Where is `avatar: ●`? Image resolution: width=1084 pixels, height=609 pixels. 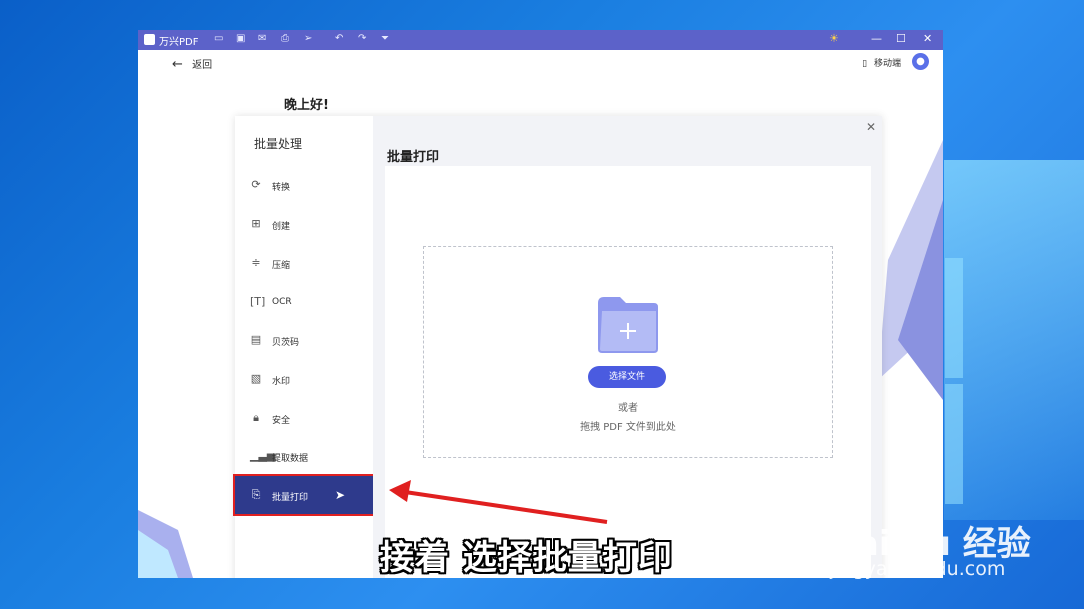 avatar: ● is located at coordinates (920, 61).